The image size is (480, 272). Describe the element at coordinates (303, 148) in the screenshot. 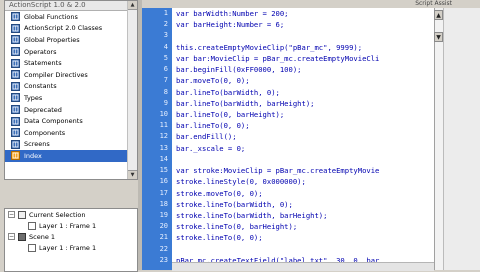

I see `code-line: bar._xscale = 0;` at that location.